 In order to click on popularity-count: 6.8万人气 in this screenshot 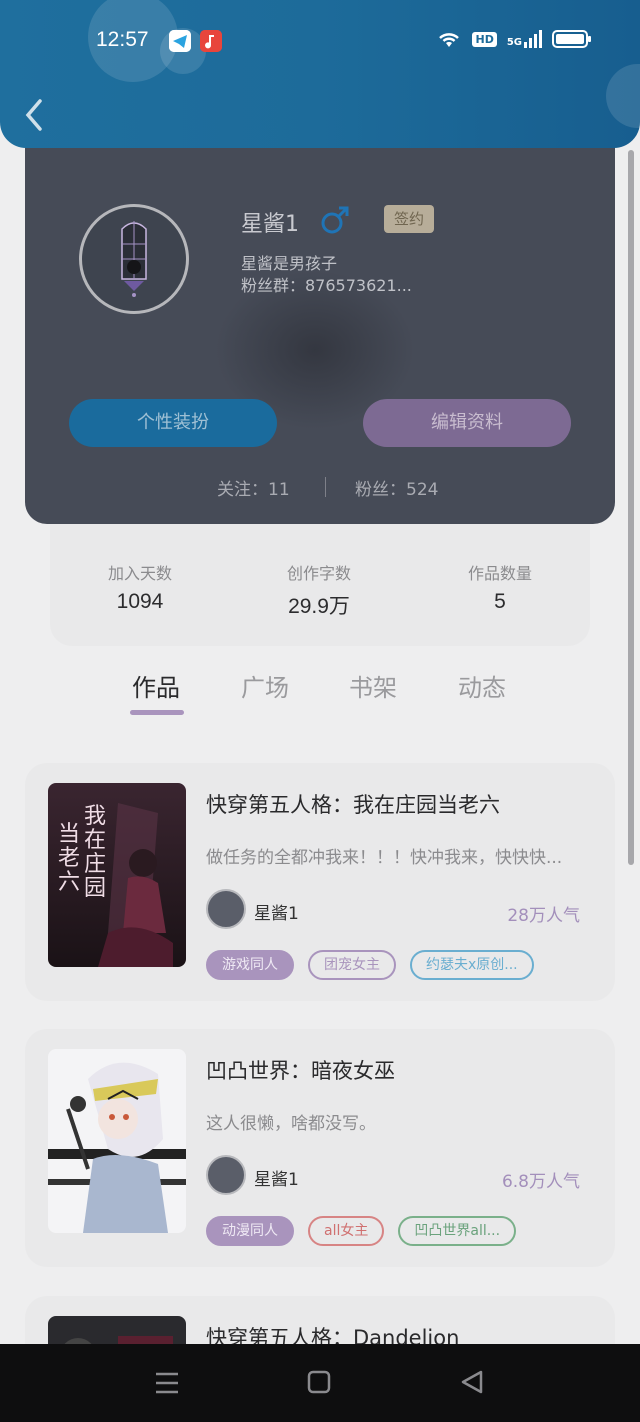, I will do `click(540, 1182)`.